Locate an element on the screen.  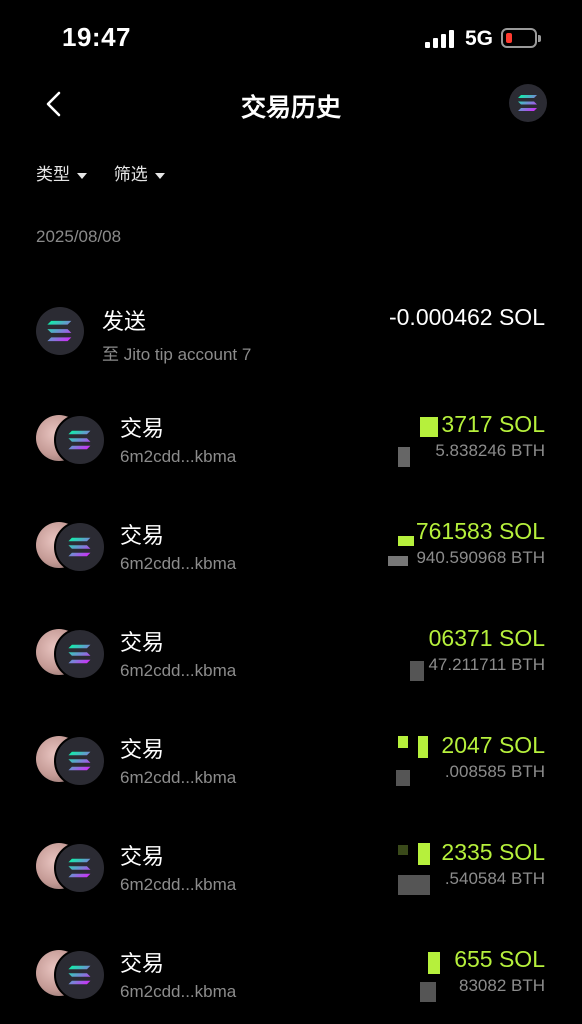
transaction-secondary-amount: 940.590968 BTH is located at coordinates (480, 557).